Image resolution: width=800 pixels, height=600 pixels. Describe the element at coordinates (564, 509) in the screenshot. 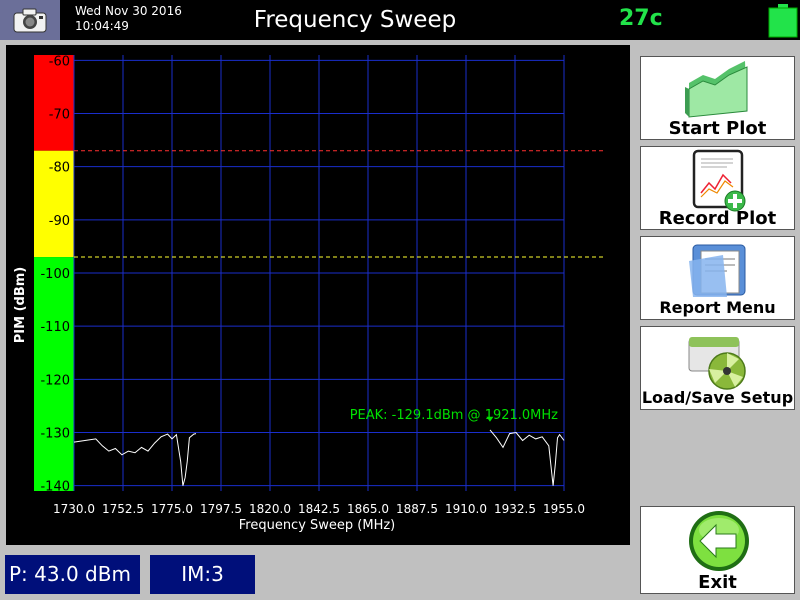

I see `x-tick-label: 1955.0` at that location.